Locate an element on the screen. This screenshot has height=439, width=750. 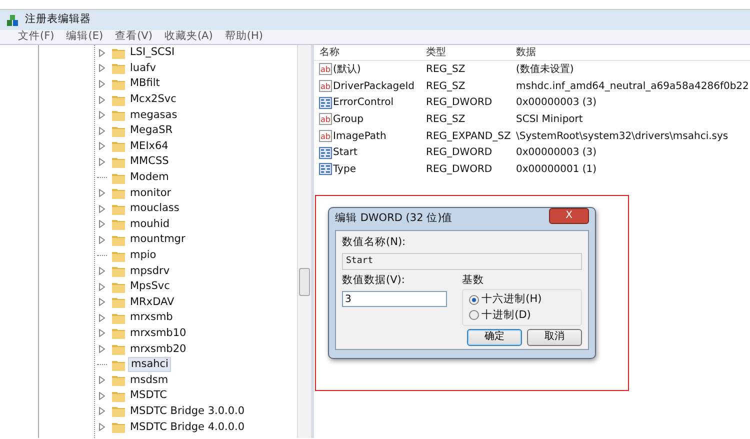
value-type: REG_EXPAND_SZ is located at coordinates (469, 137).